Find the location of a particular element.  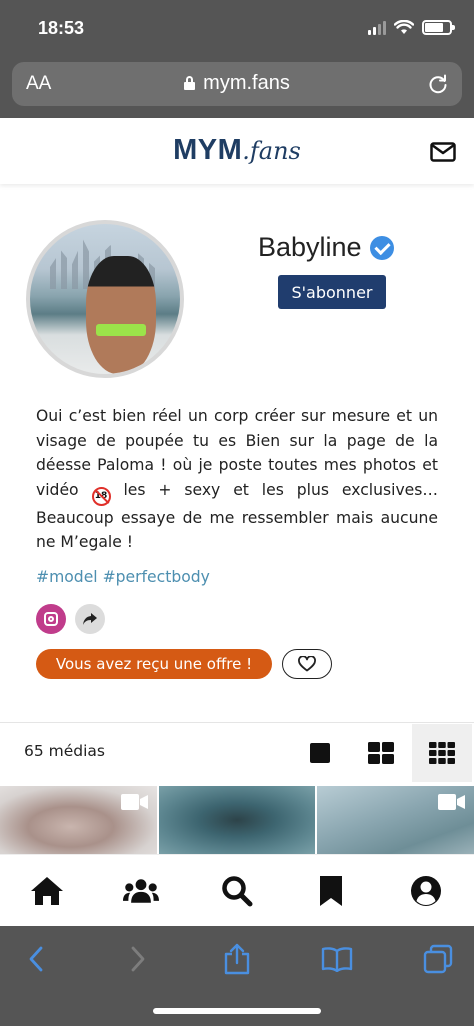

battery-icon is located at coordinates (438, 27).